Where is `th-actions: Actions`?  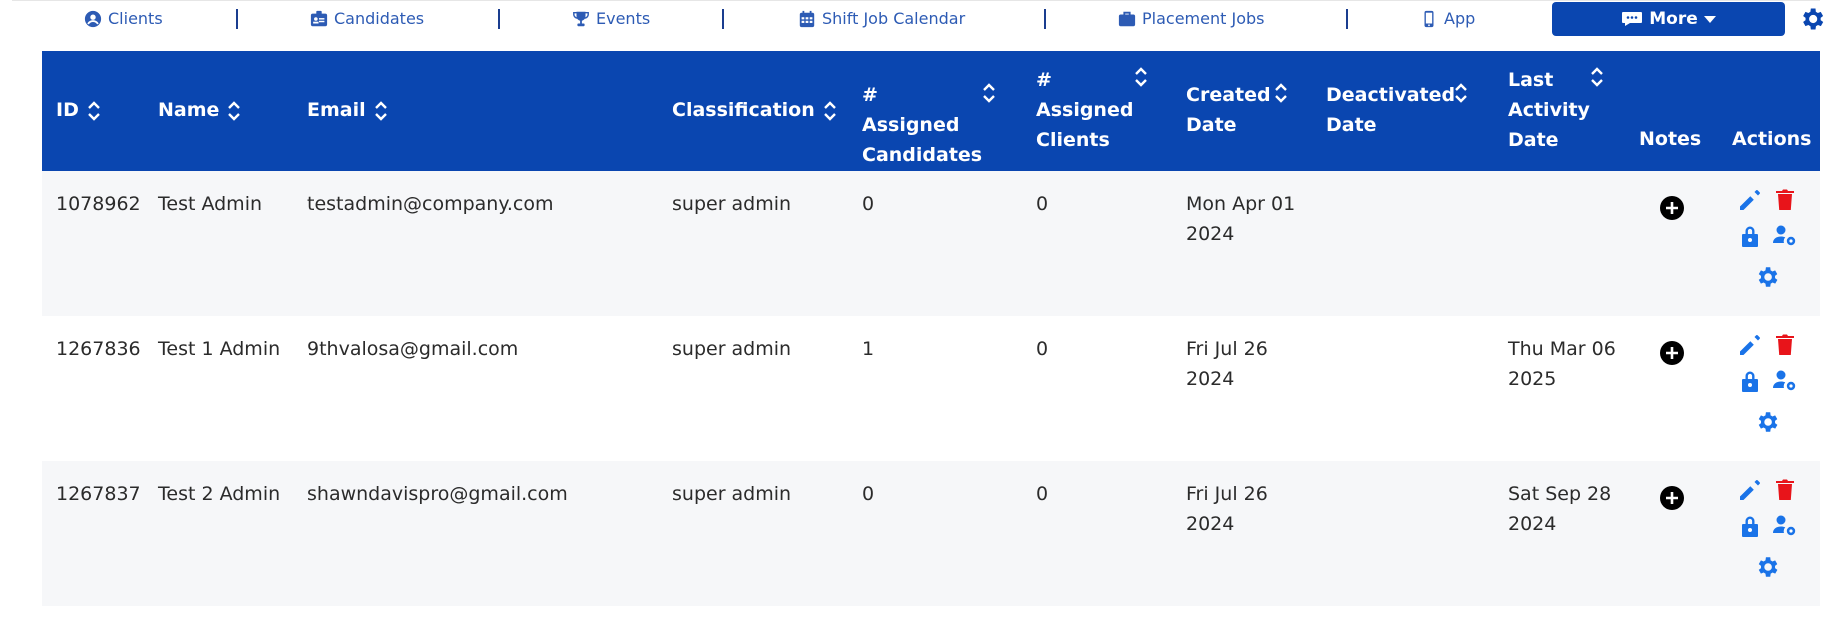
th-actions: Actions is located at coordinates (1771, 139).